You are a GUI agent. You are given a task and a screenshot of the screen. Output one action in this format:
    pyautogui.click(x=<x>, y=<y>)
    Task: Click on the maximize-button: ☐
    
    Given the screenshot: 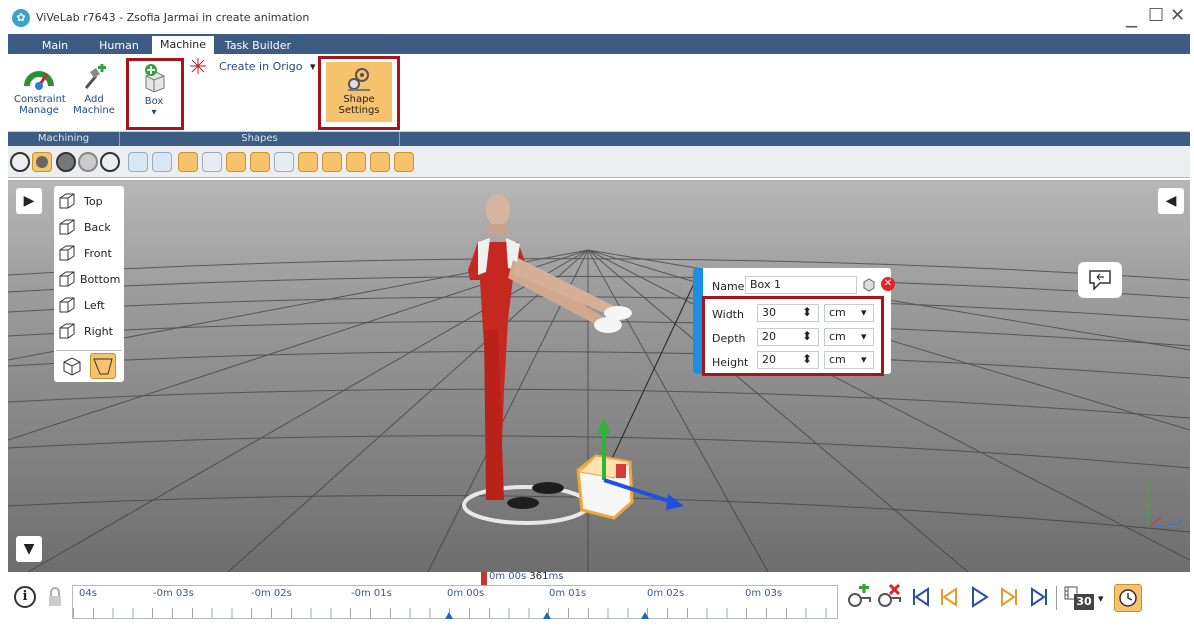 What is the action you would take?
    pyautogui.click(x=1156, y=16)
    